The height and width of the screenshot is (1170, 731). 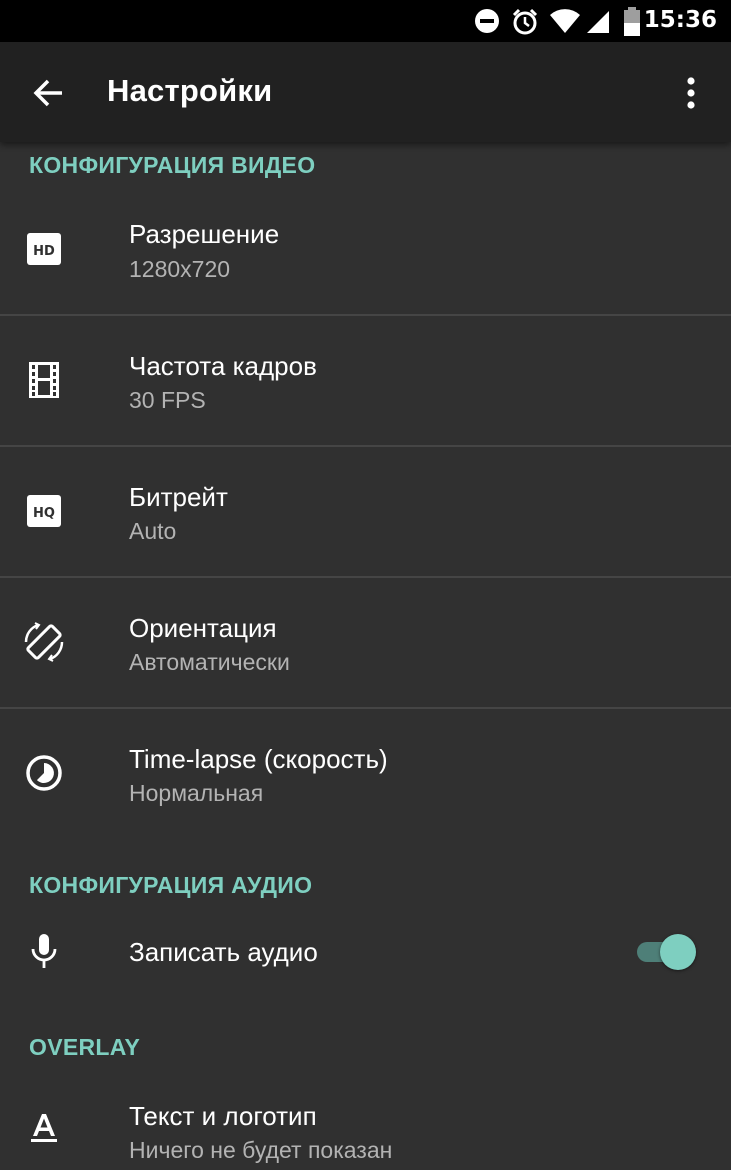 I want to click on page-title: Настройки, so click(x=190, y=90).